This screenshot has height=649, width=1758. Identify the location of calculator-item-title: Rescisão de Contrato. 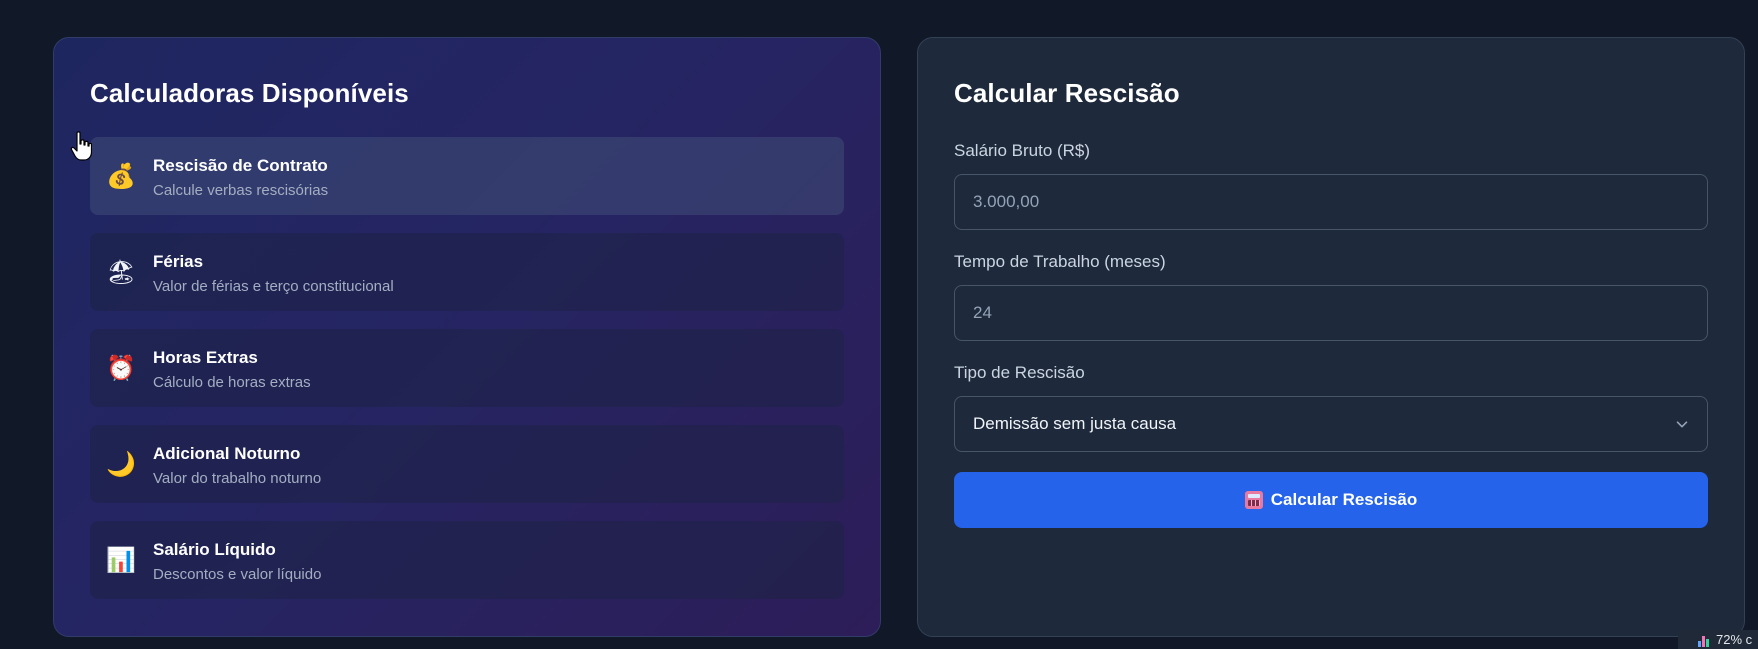
(240, 165).